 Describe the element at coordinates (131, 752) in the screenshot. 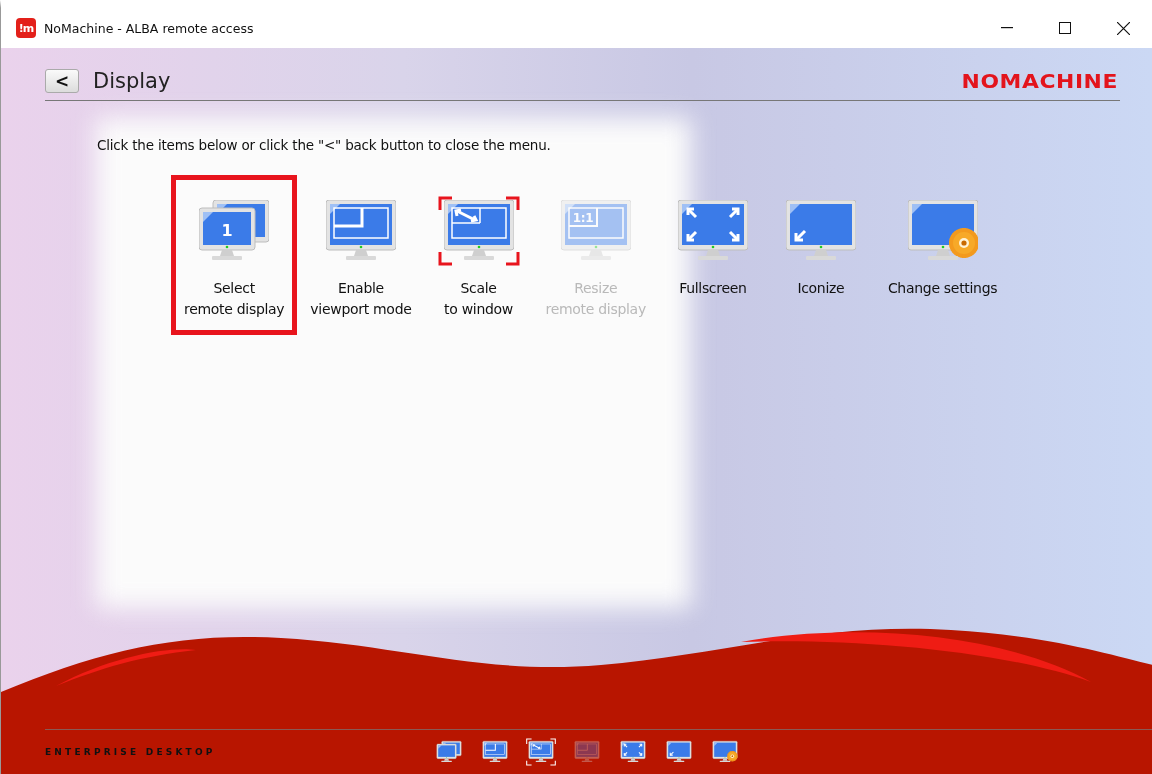

I see `edition-label: ENTERPRISE DESKTOP` at that location.